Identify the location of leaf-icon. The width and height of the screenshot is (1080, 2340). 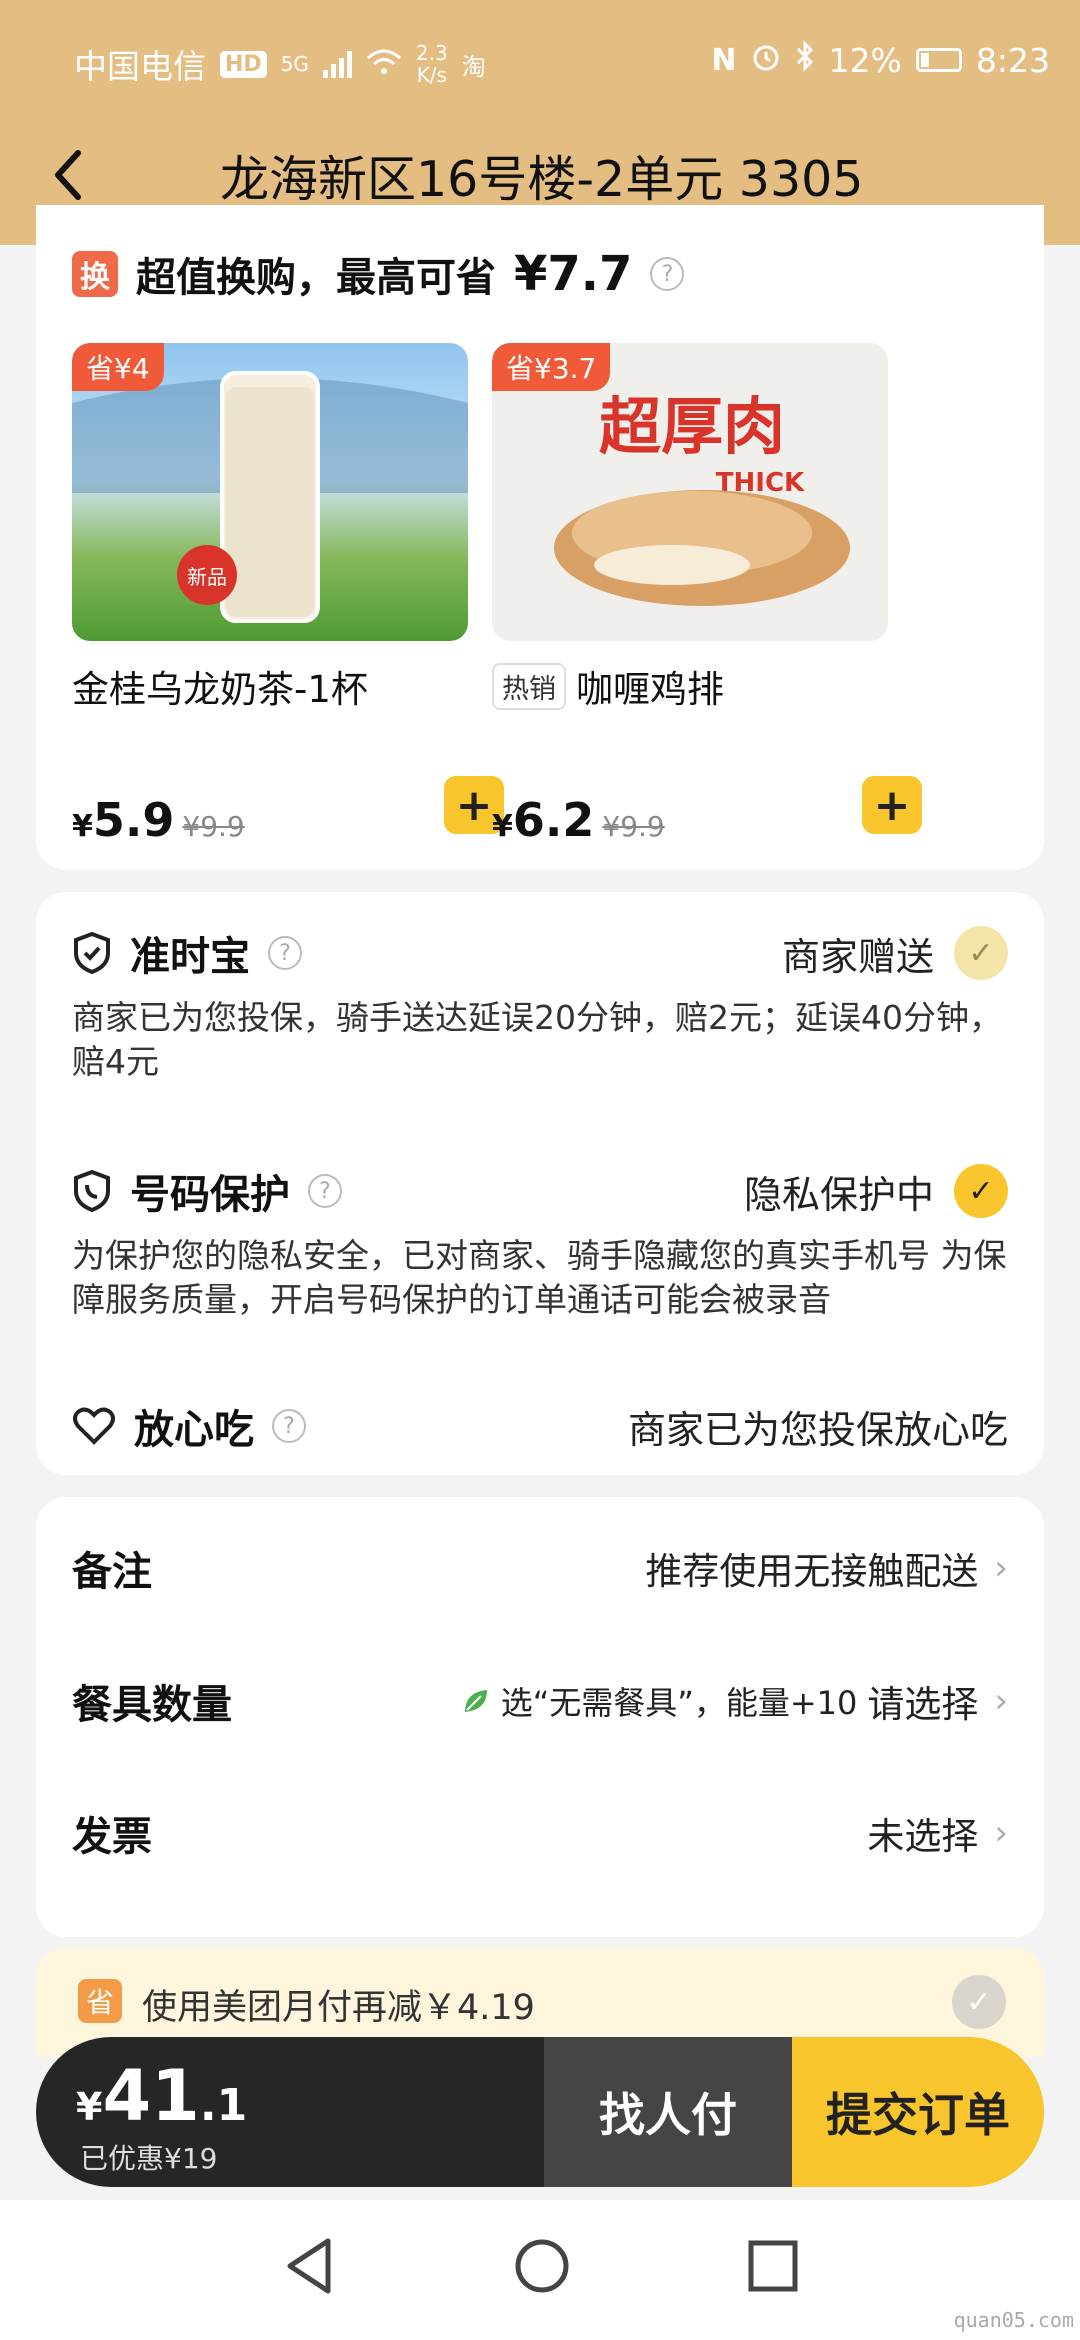
(475, 1701).